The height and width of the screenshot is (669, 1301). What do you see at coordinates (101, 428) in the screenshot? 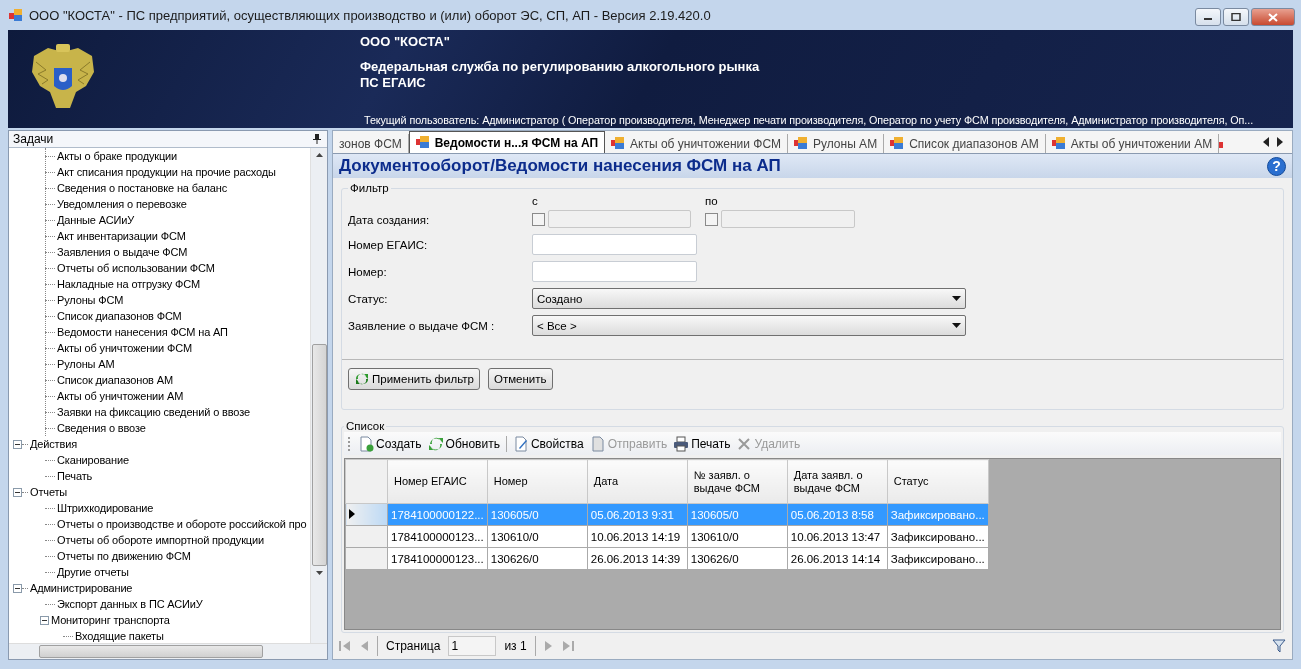
I see `tree-item: Сведения о ввозе` at bounding box center [101, 428].